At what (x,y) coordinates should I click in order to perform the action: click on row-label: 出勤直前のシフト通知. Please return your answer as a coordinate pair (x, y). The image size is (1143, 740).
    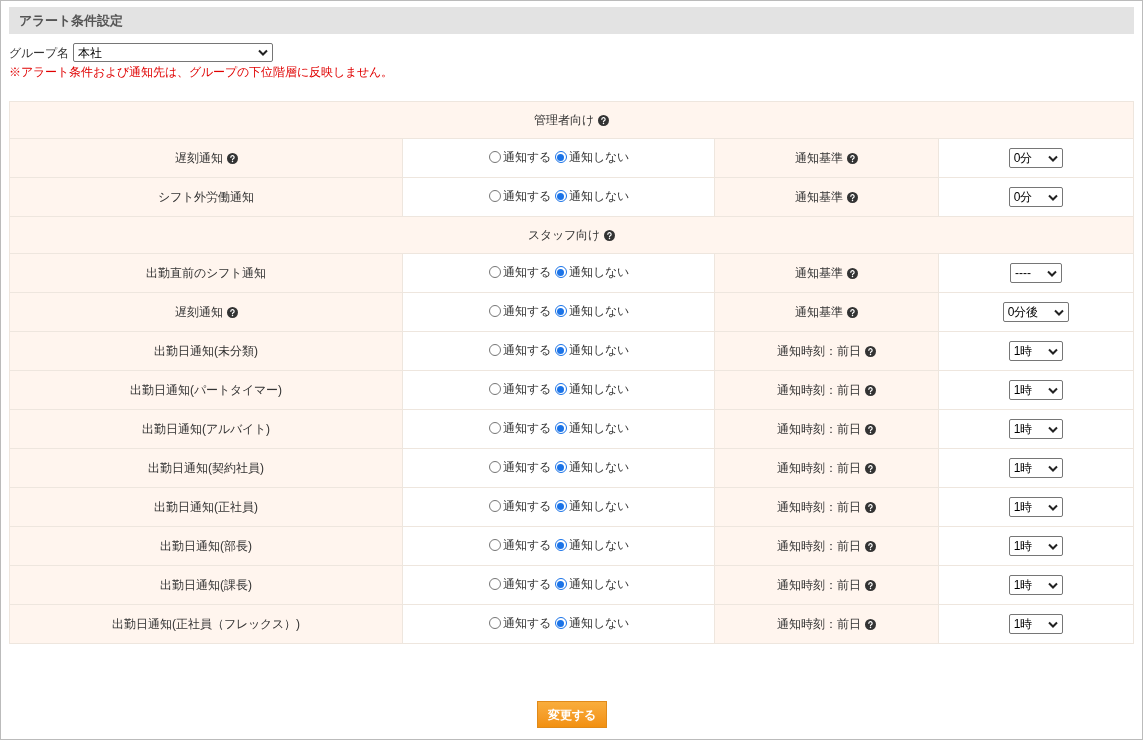
    Looking at the image, I should click on (206, 273).